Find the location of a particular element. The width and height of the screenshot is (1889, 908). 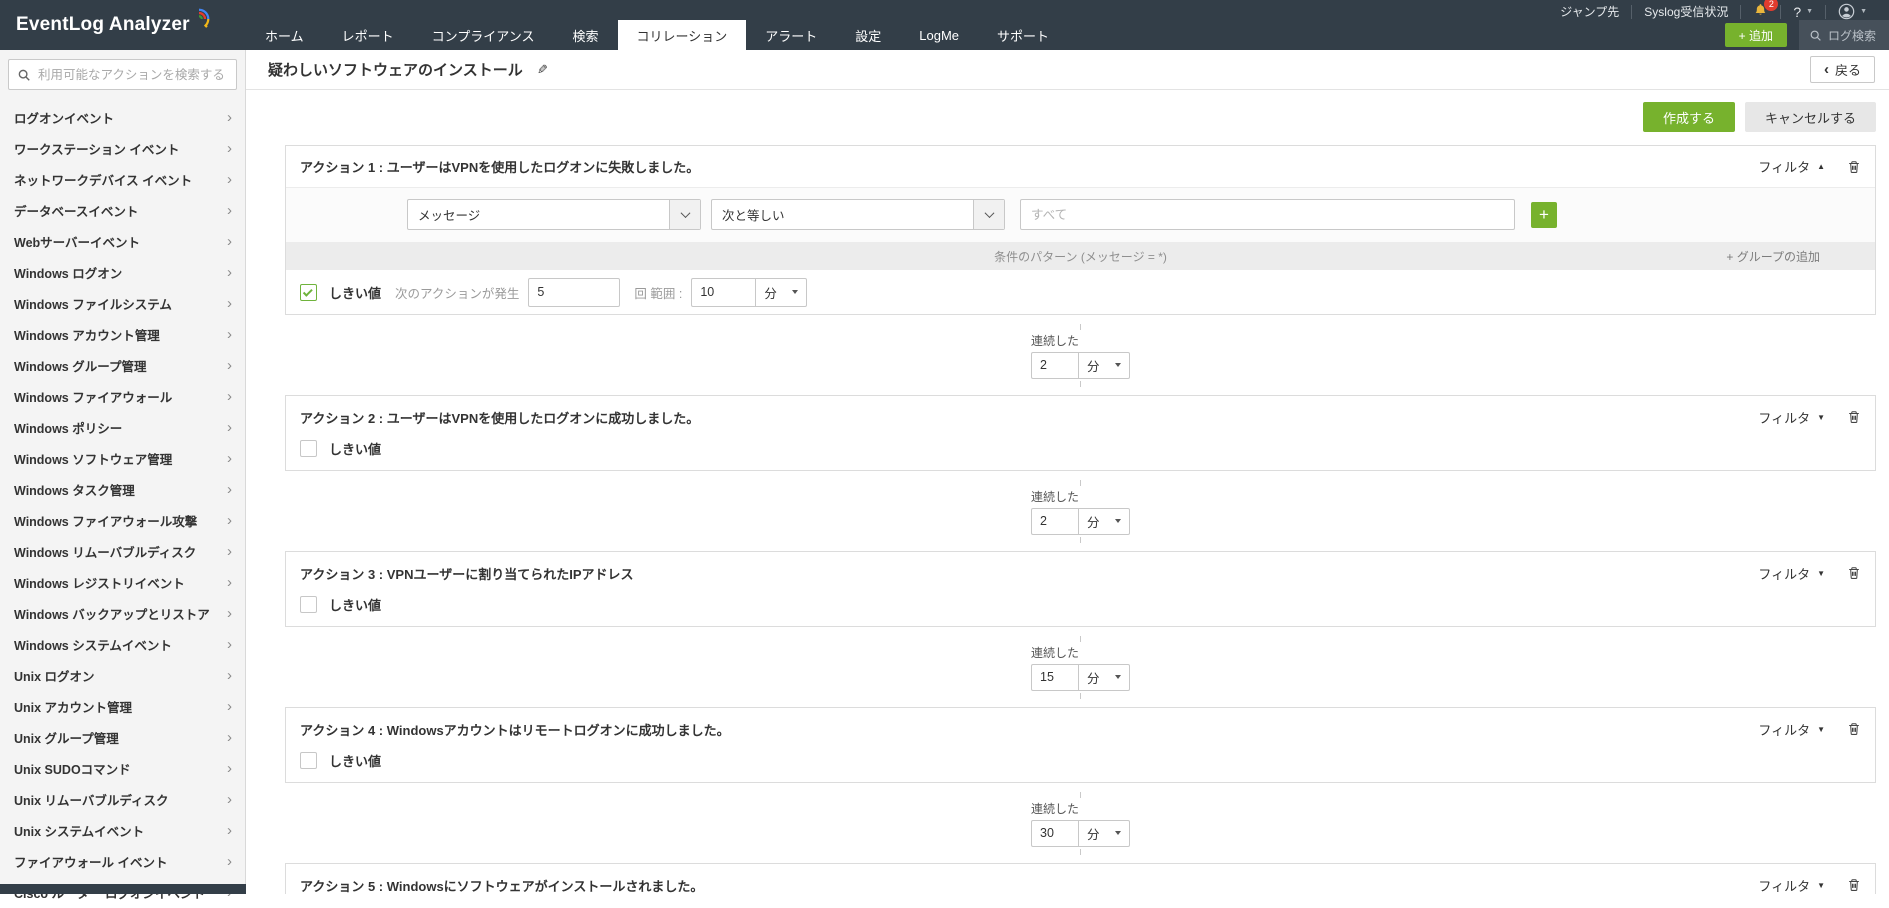

sidebar-item-web-server-events: Webサーバーイベント› is located at coordinates (122, 241).